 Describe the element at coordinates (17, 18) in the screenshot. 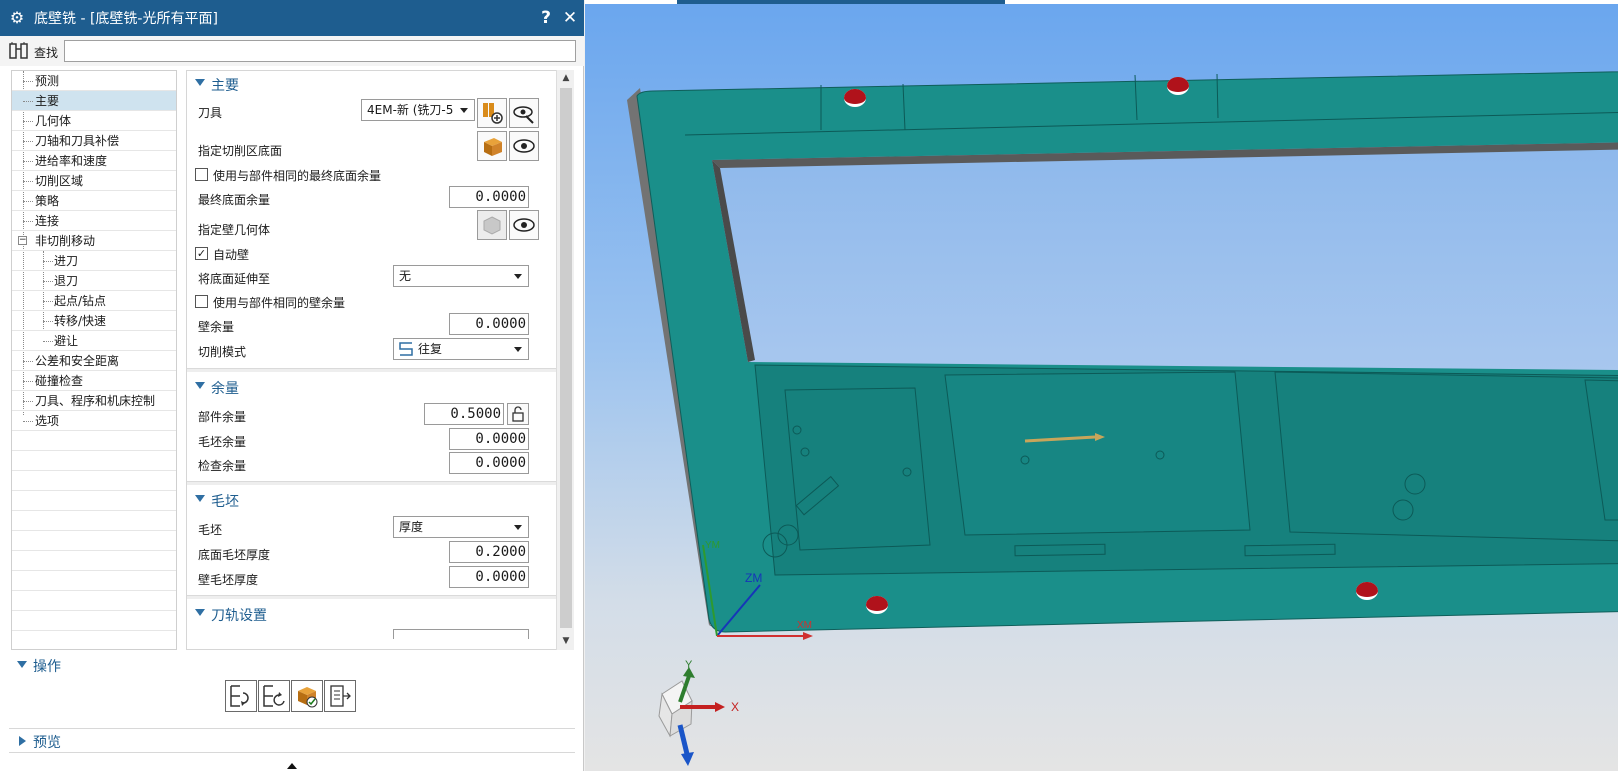

I see `gear-icon: ⚙` at that location.